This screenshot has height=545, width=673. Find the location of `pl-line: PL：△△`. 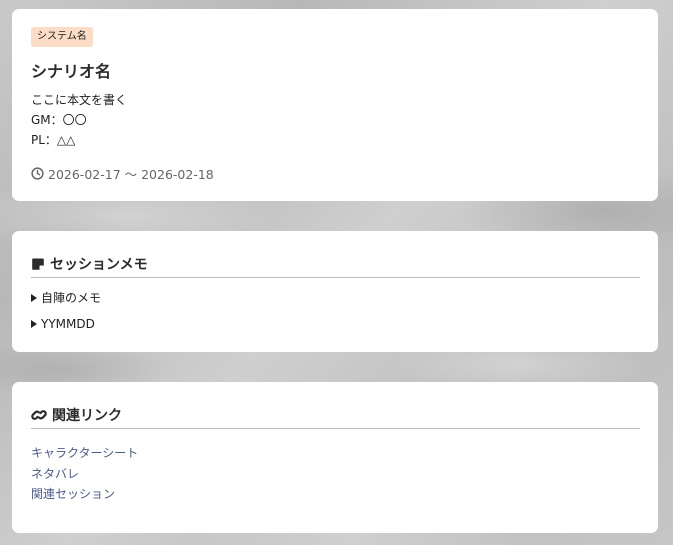

pl-line: PL：△△ is located at coordinates (53, 140).